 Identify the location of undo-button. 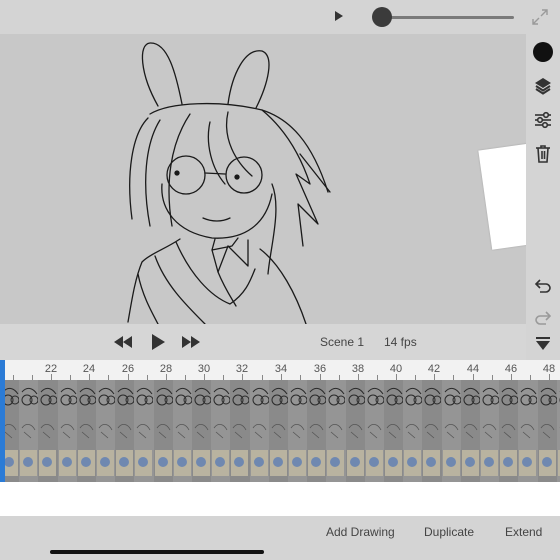
(543, 286).